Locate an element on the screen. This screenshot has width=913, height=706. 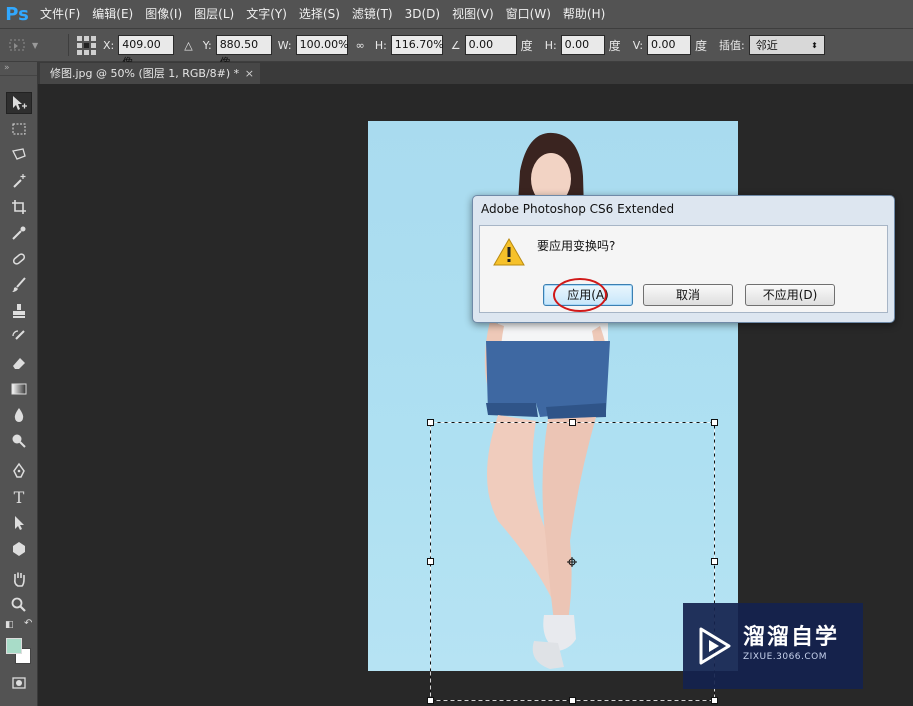
reference-point-grid is located at coordinates (86, 45).